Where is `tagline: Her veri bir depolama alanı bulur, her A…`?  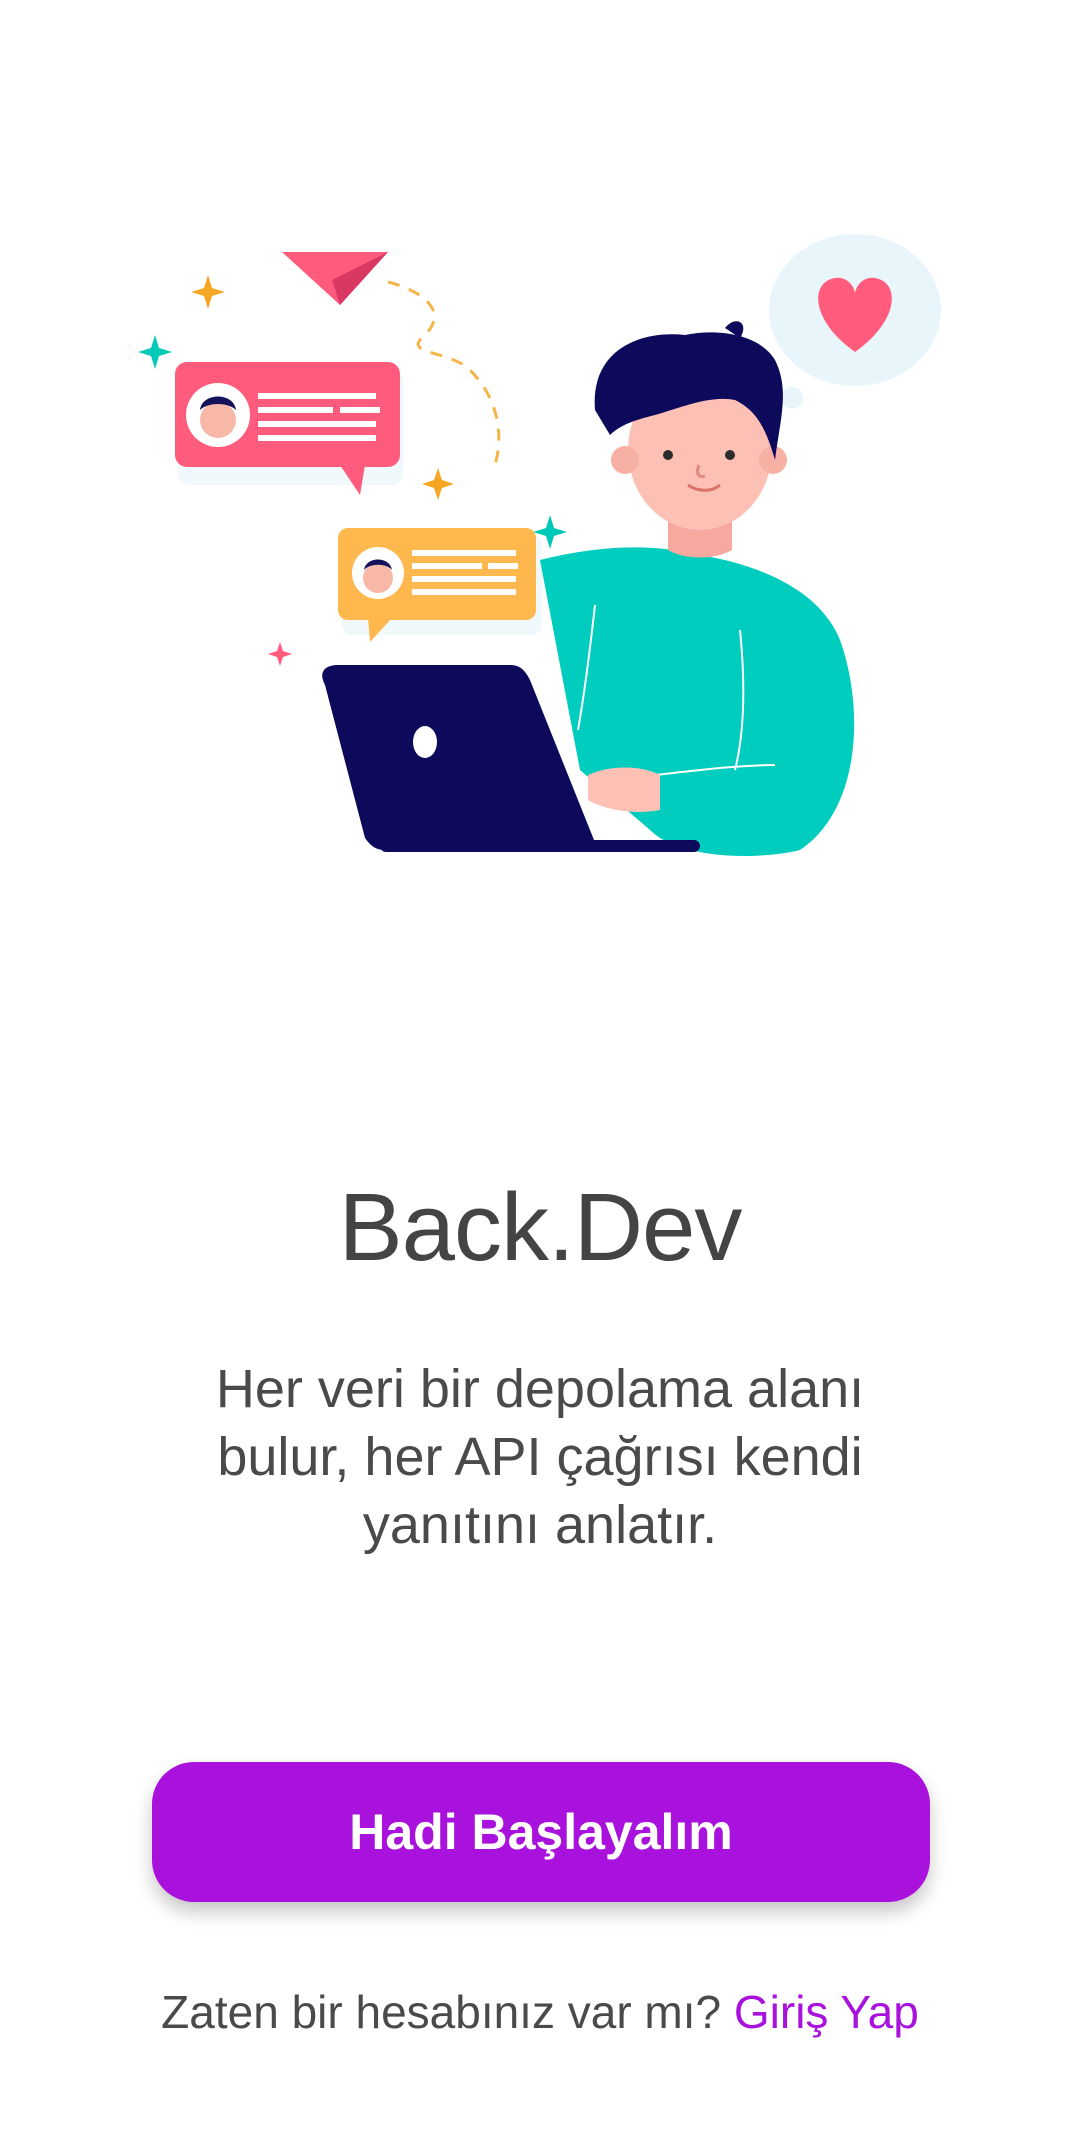 tagline: Her veri bir depolama alanı bulur, her A… is located at coordinates (540, 1457).